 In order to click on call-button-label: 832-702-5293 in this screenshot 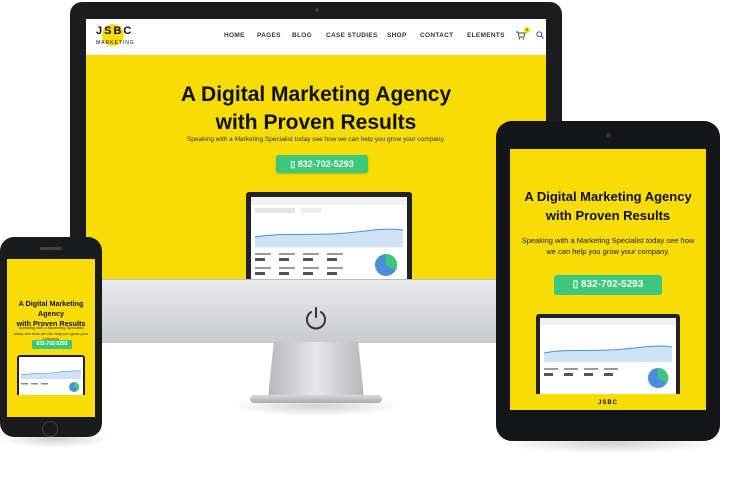, I will do `click(325, 164)`.